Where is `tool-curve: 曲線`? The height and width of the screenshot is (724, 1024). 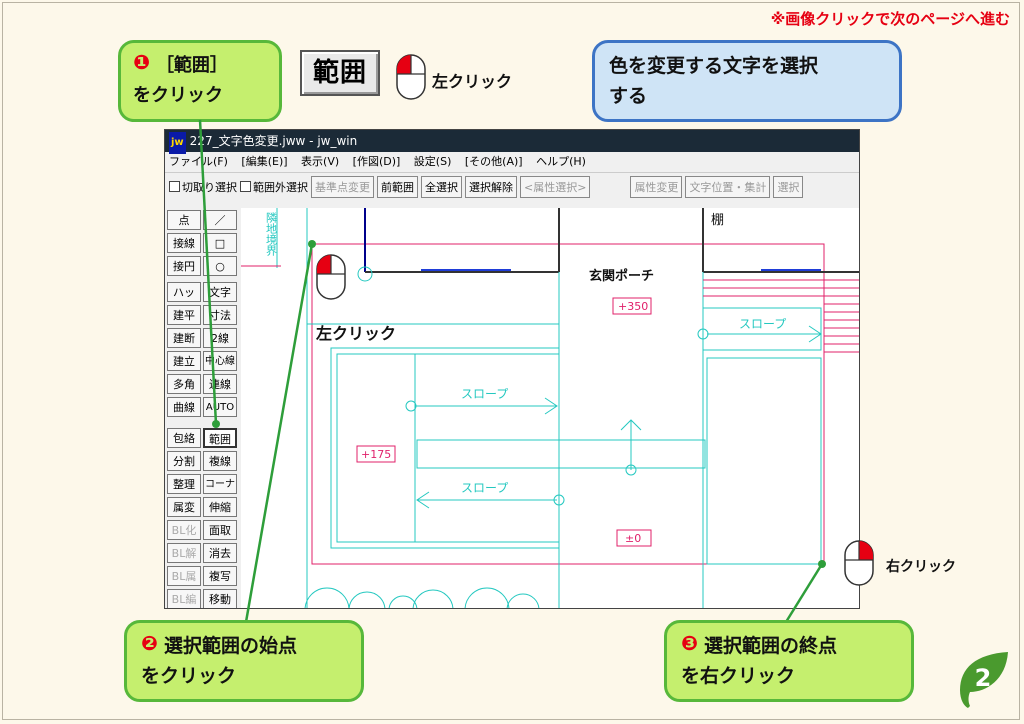
tool-curve: 曲線 is located at coordinates (184, 407).